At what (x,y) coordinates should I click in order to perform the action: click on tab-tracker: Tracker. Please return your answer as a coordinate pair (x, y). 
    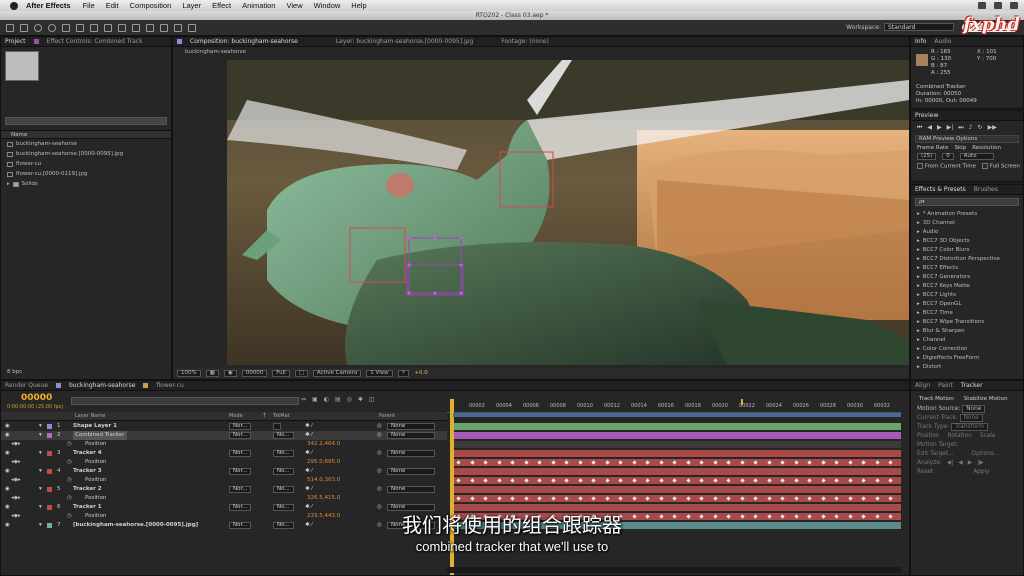
    Looking at the image, I should click on (972, 385).